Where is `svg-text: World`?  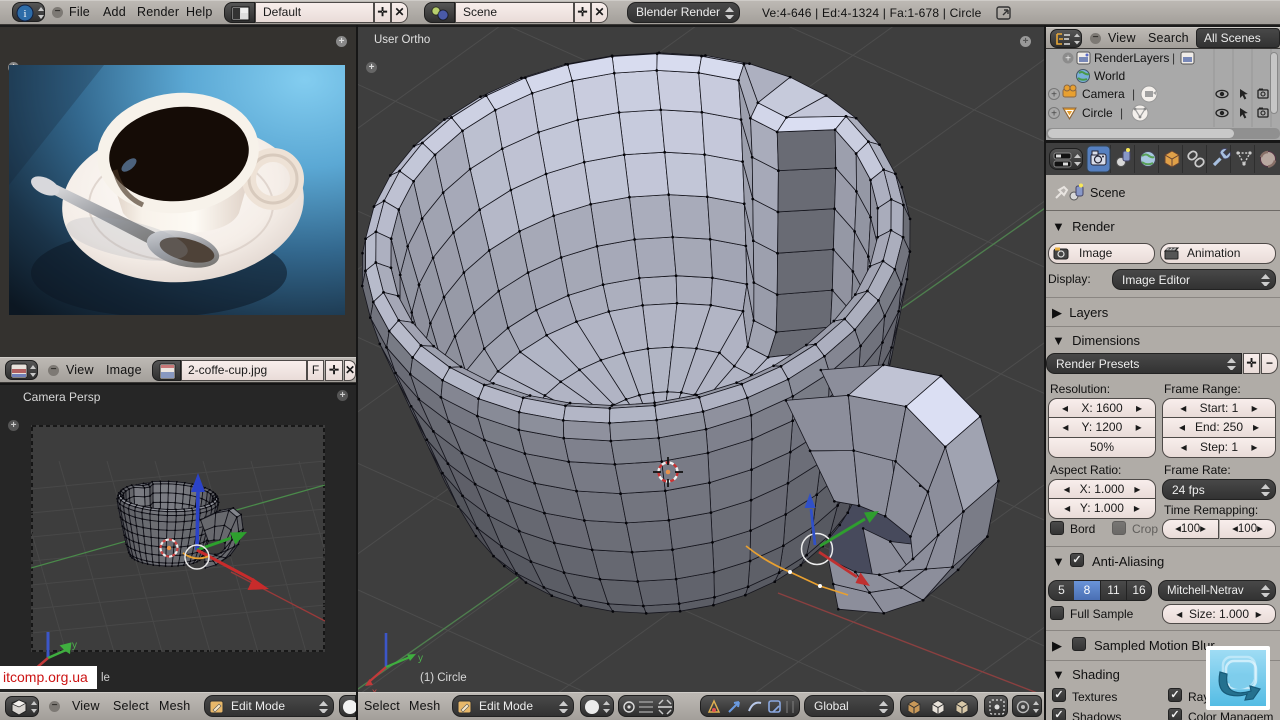 svg-text: World is located at coordinates (1109, 76).